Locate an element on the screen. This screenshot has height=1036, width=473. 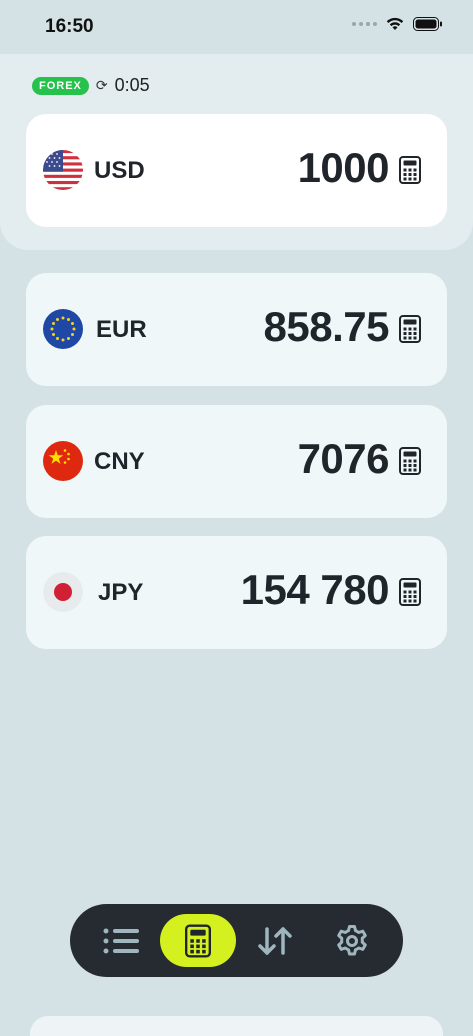
cn-flag-icon is located at coordinates (63, 461).